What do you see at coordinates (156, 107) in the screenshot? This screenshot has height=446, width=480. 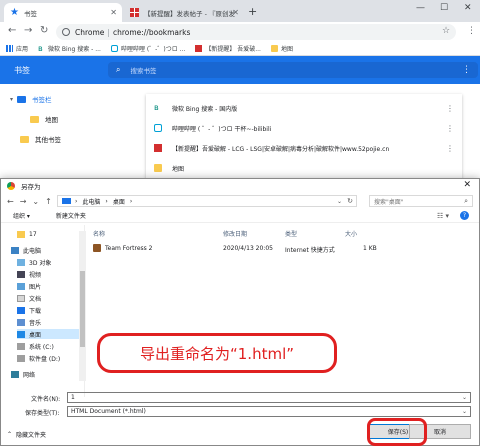 I see `bing-icon: ʙ` at bounding box center [156, 107].